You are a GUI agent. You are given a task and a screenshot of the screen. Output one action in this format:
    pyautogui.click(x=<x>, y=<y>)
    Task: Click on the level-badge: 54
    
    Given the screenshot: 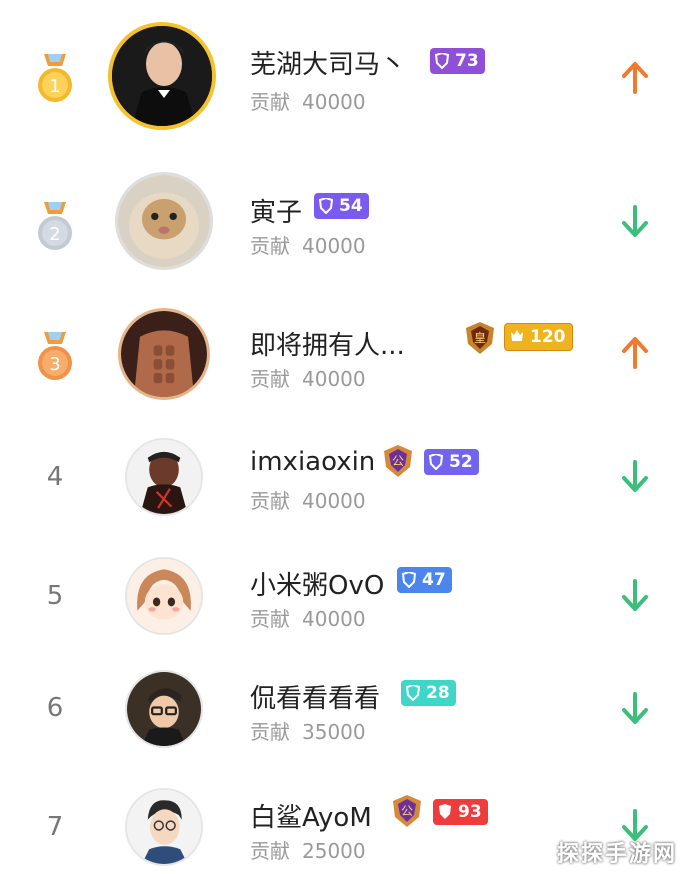 What is the action you would take?
    pyautogui.click(x=341, y=206)
    